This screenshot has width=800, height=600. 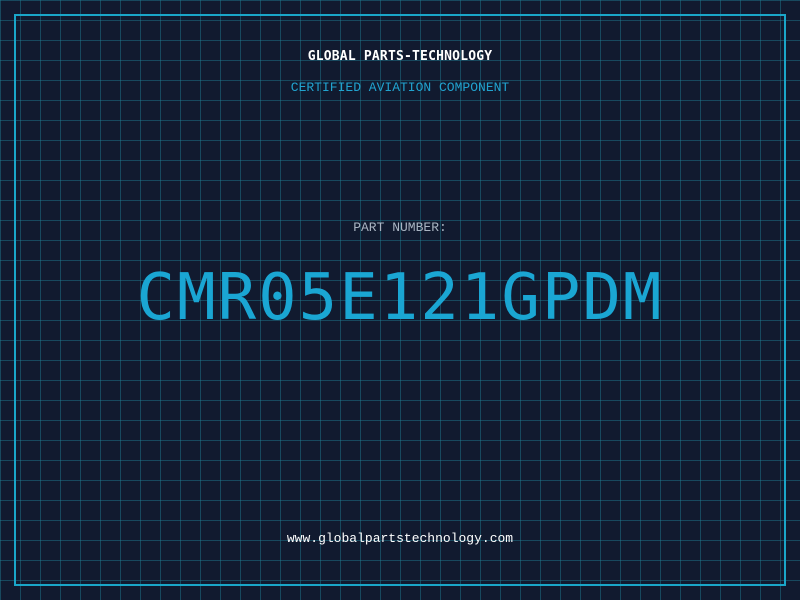 I want to click on brand-title: GLOBAL PARTS-TECHNOLOGY, so click(x=400, y=56).